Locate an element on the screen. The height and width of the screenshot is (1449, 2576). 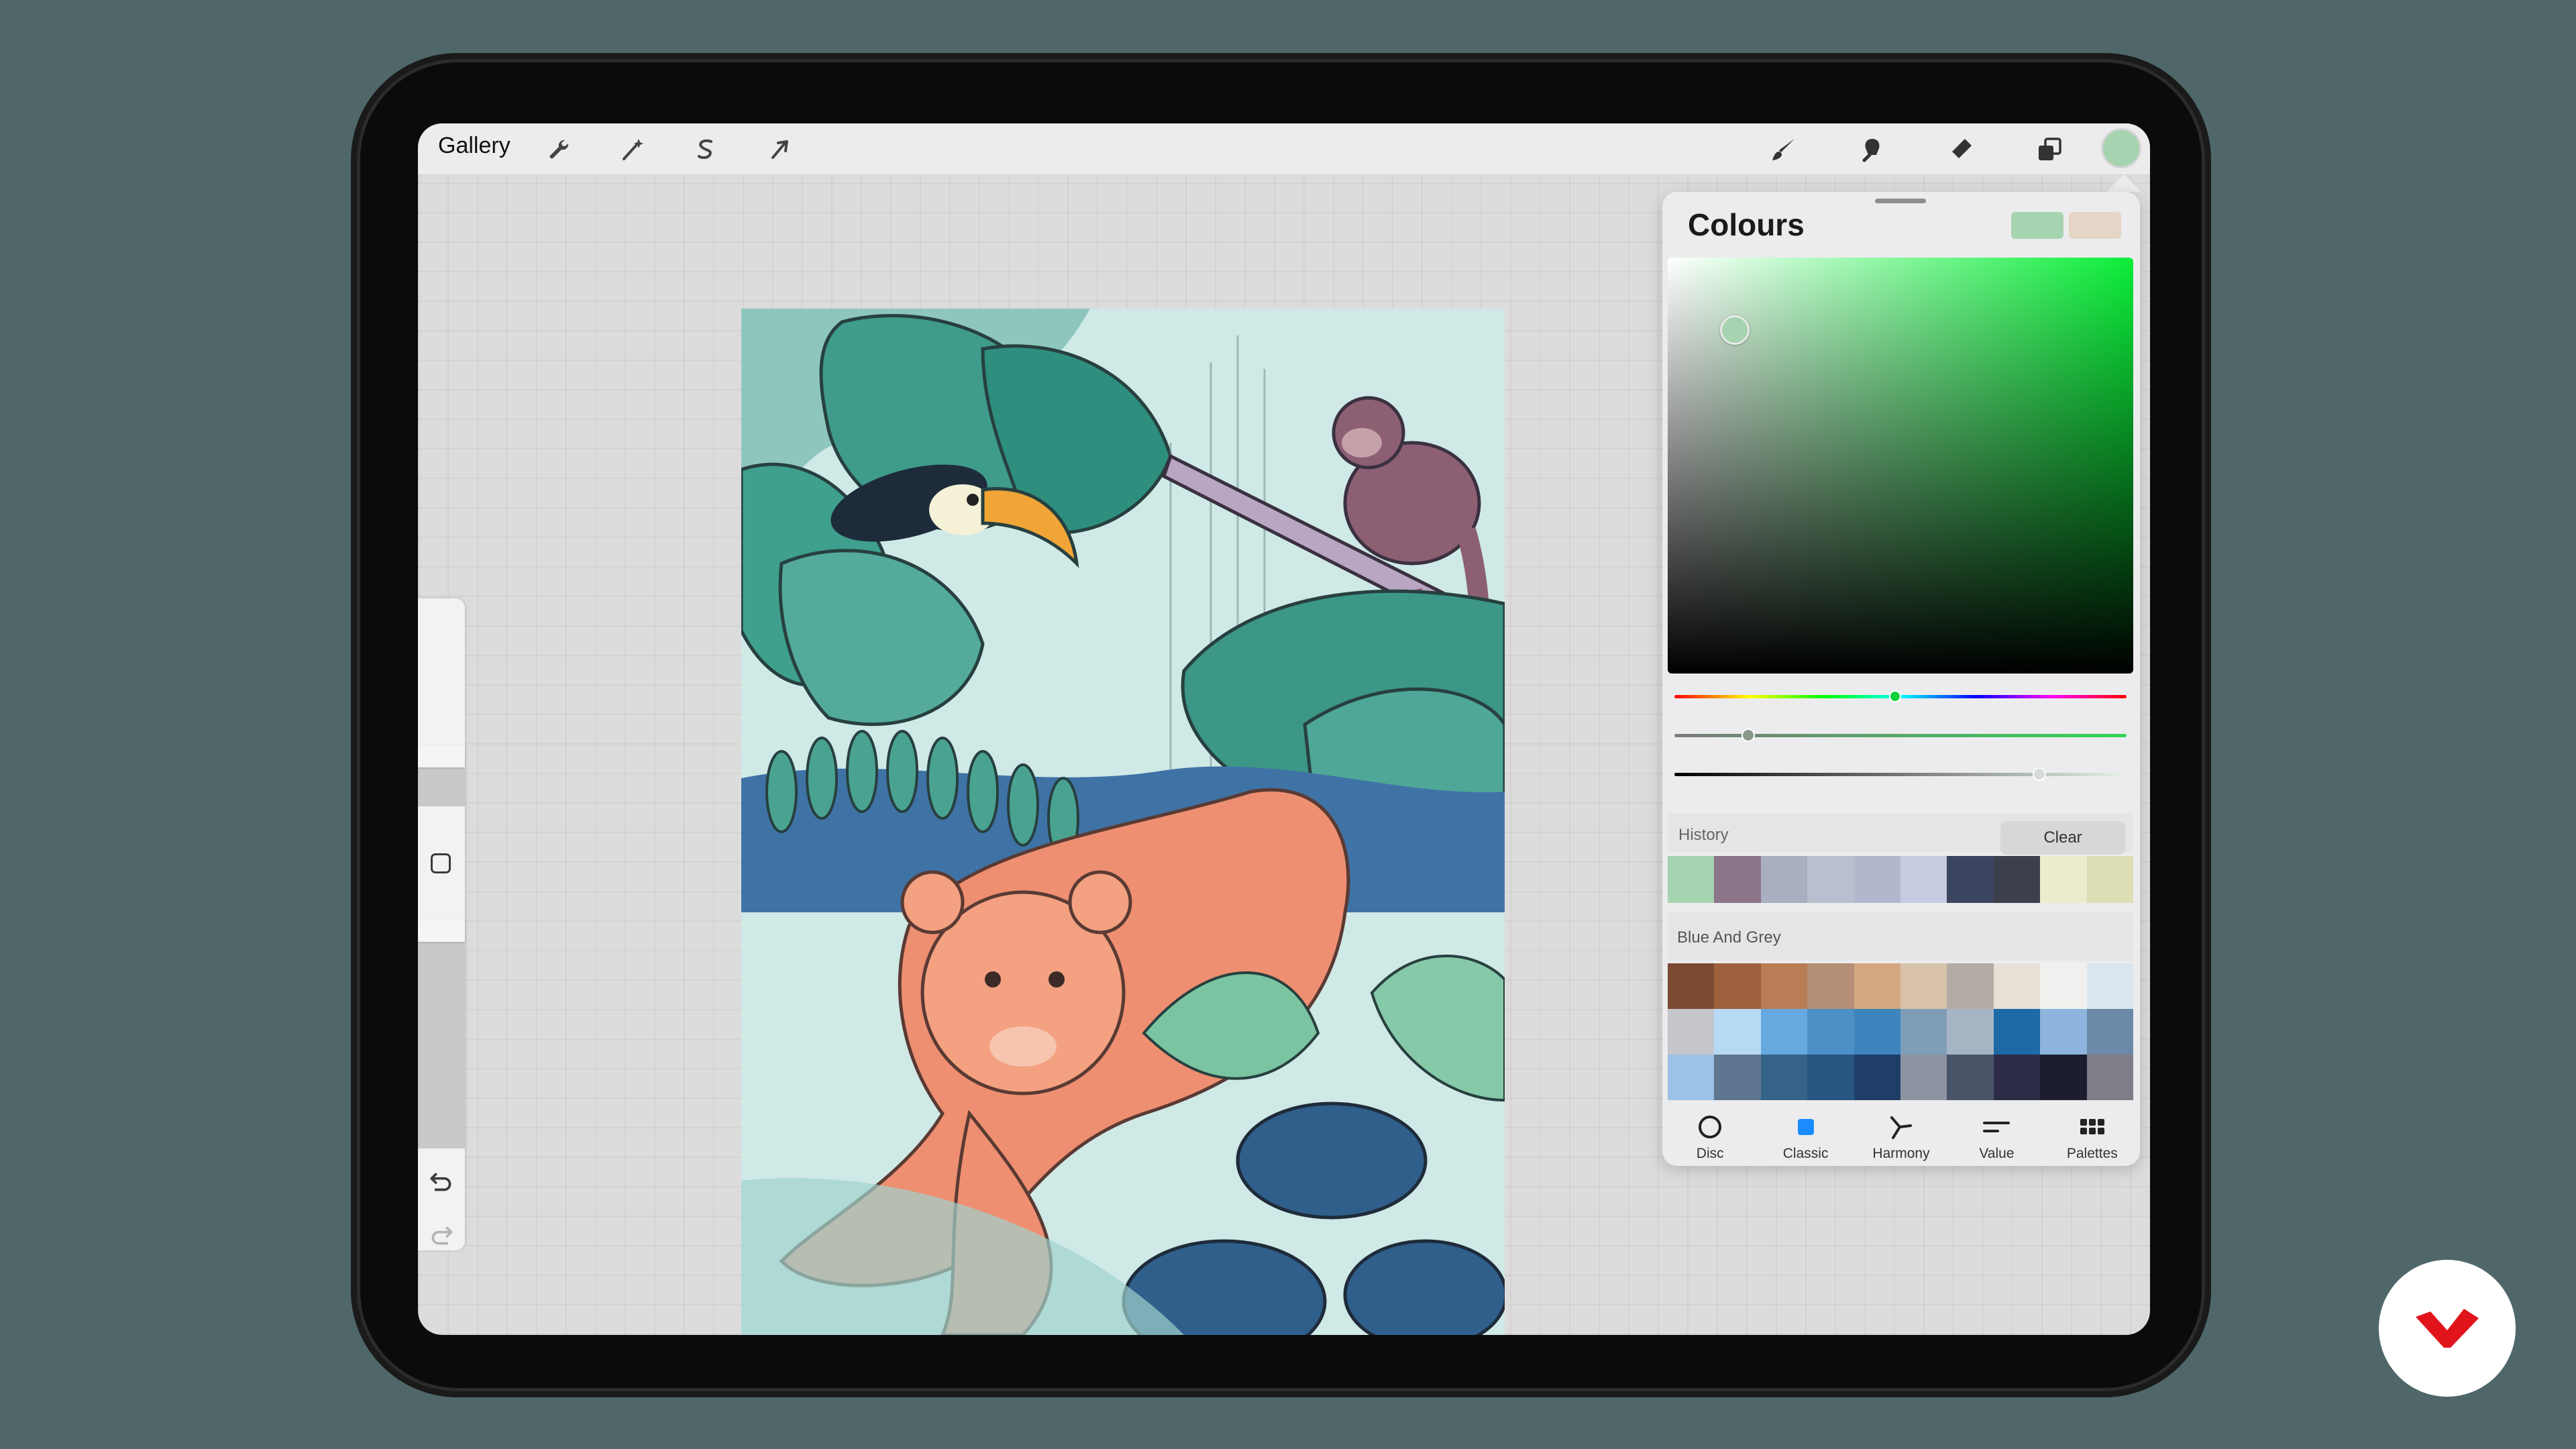
history-label: History is located at coordinates (1703, 835).